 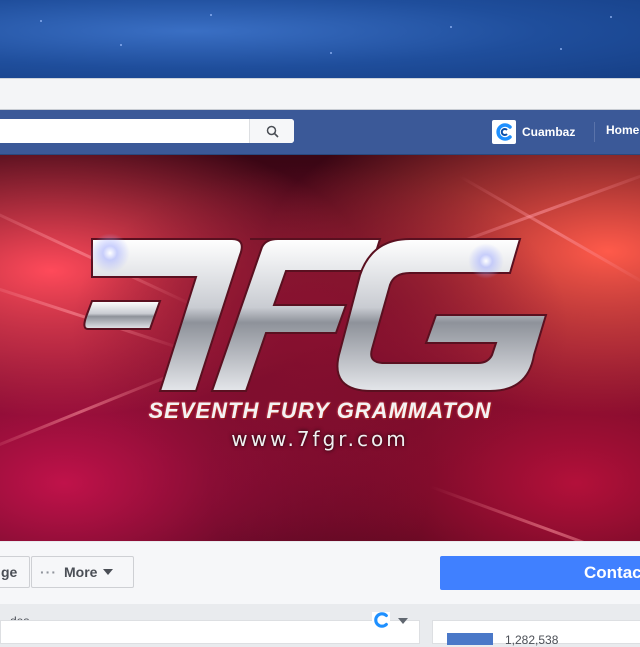 What do you see at coordinates (320, 132) in the screenshot?
I see `facebook-top-bar: Cuambaz Home` at bounding box center [320, 132].